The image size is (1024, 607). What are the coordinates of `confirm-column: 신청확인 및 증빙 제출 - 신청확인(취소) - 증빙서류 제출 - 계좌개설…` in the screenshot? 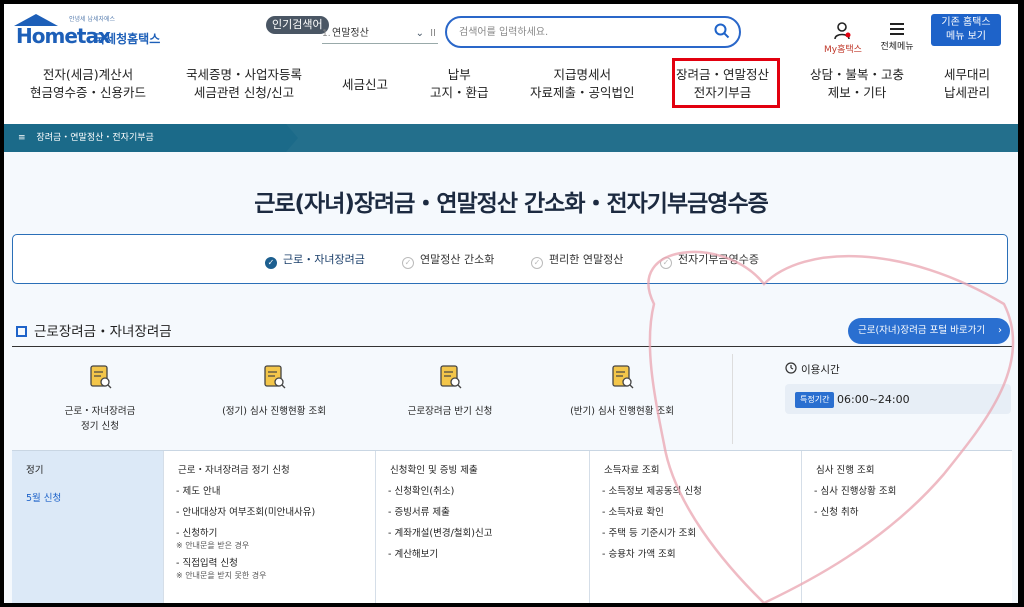 It's located at (483, 527).